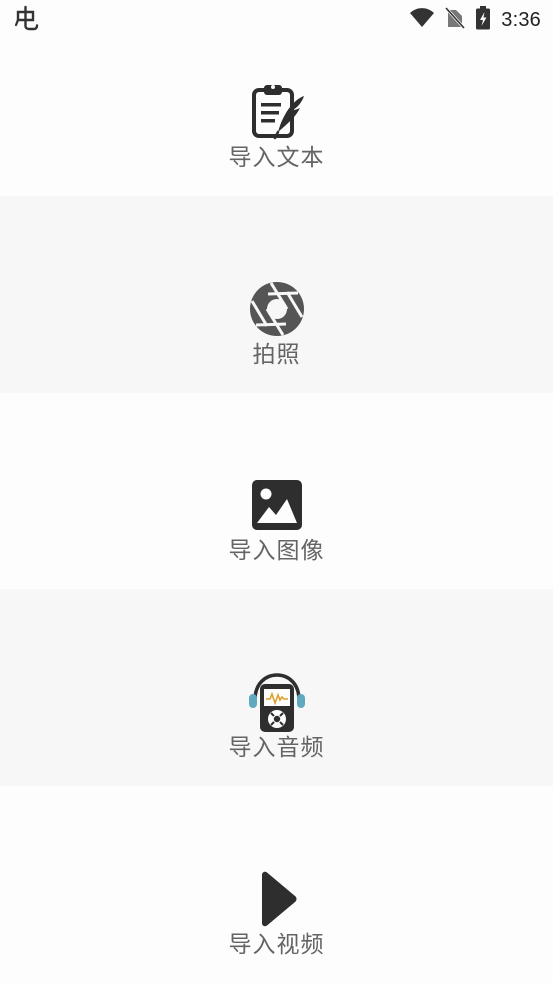 This screenshot has height=983, width=553. What do you see at coordinates (277, 702) in the screenshot?
I see `audio-player-icon` at bounding box center [277, 702].